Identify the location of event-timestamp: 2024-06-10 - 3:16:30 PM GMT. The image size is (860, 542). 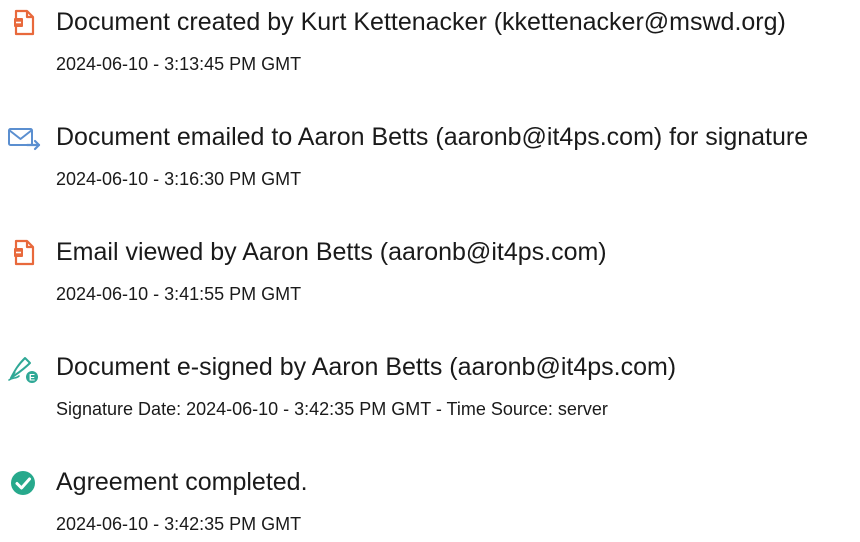
(179, 179).